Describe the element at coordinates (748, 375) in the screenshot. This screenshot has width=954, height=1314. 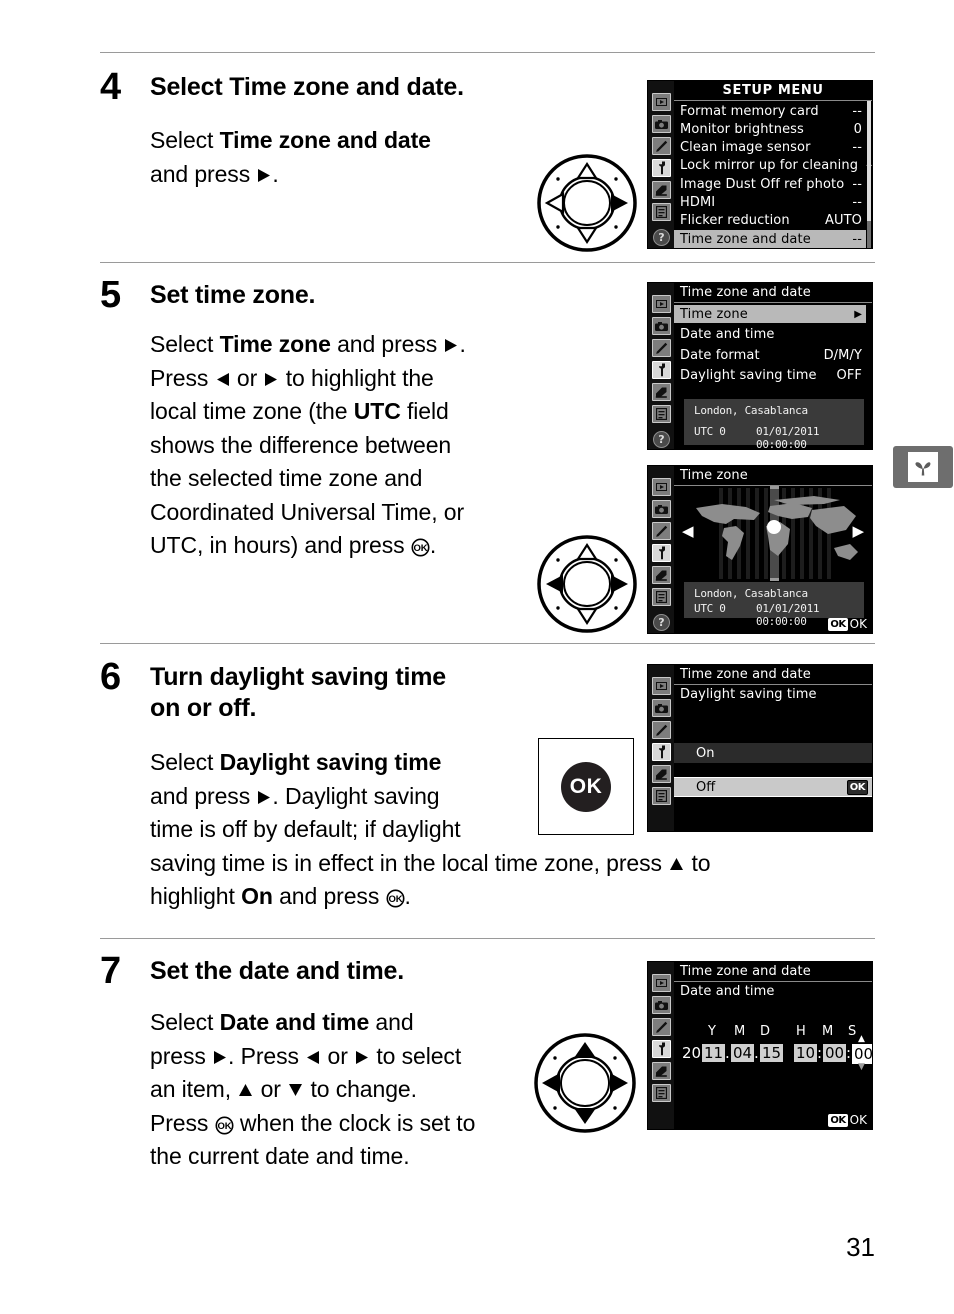
I see `tz-date-row-label: Daylight saving time` at that location.